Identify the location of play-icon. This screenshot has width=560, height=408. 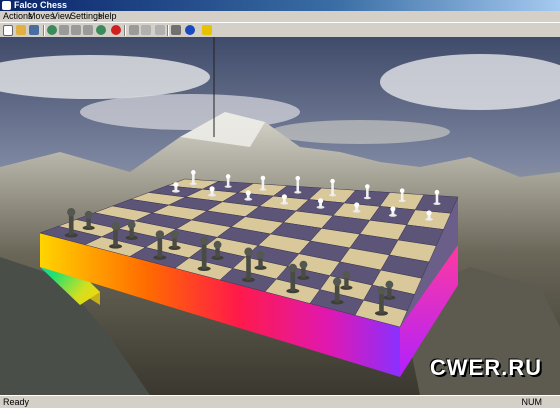
(76, 30).